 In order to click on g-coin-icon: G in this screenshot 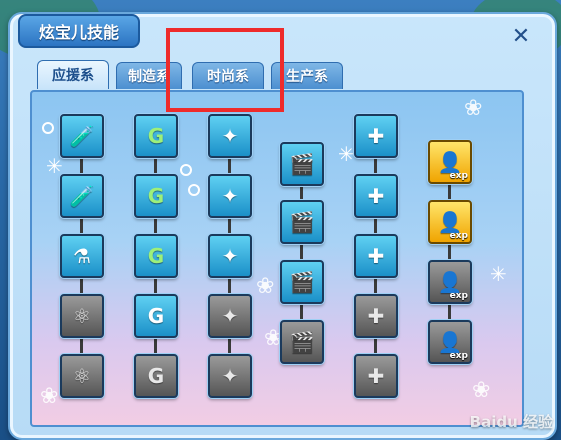, I will do `click(156, 136)`.